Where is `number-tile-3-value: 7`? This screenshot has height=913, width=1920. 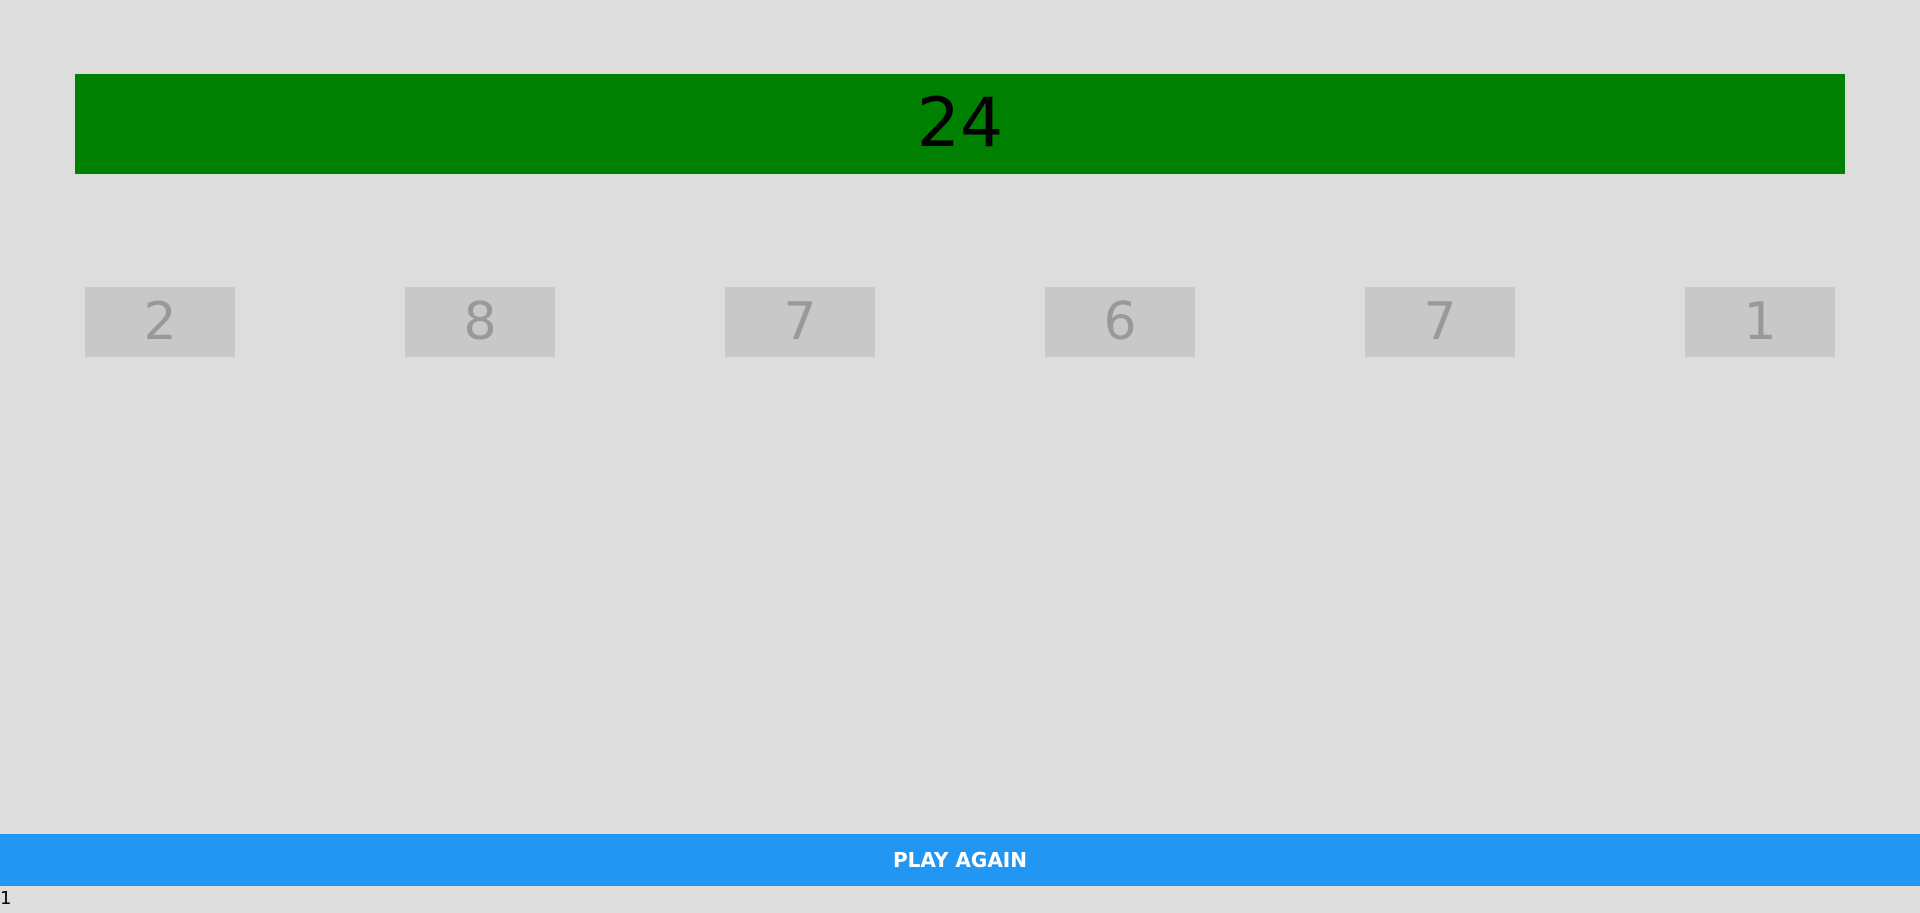 number-tile-3-value: 7 is located at coordinates (800, 322).